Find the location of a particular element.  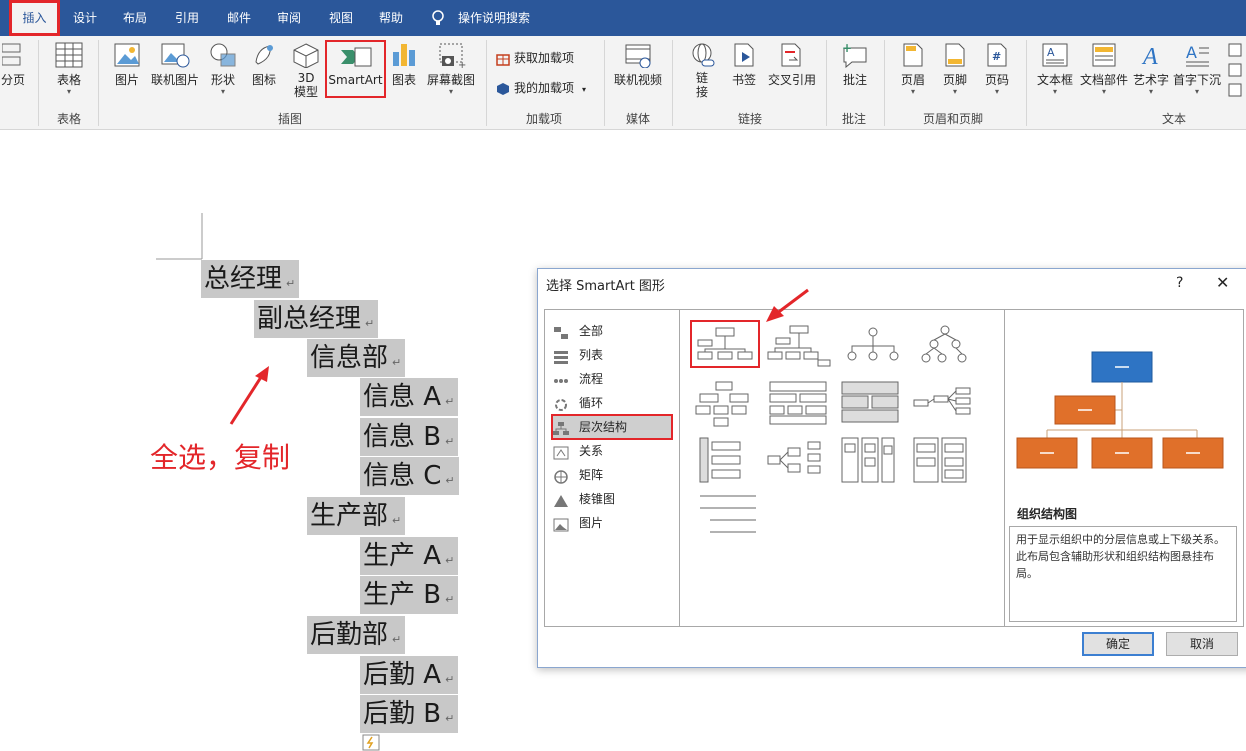

group-label-tables: 表格 is located at coordinates (68, 119).